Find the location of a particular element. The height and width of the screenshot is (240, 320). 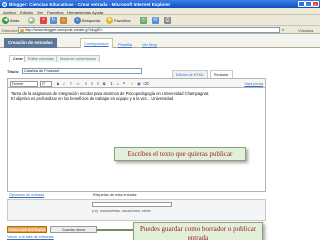

subtab-moderar-comentarios: Moderar comentarios is located at coordinates (78, 58).